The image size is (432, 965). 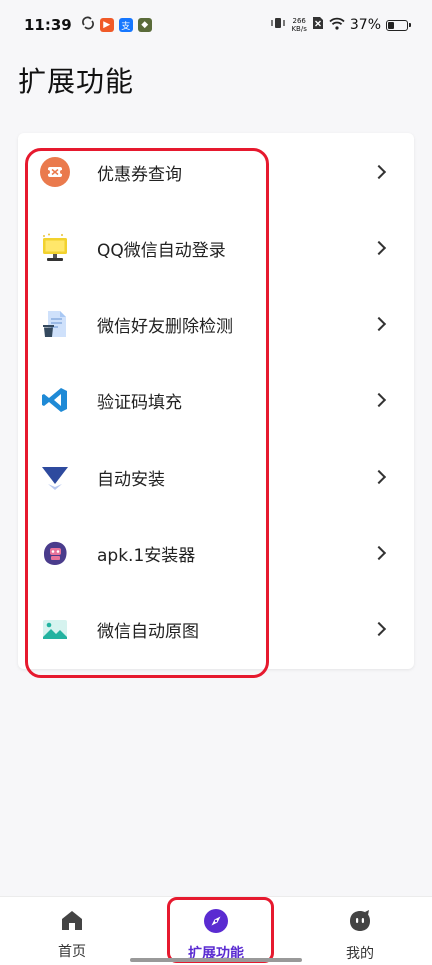 What do you see at coordinates (125, 25) in the screenshot?
I see `alipay-icon: 支` at bounding box center [125, 25].